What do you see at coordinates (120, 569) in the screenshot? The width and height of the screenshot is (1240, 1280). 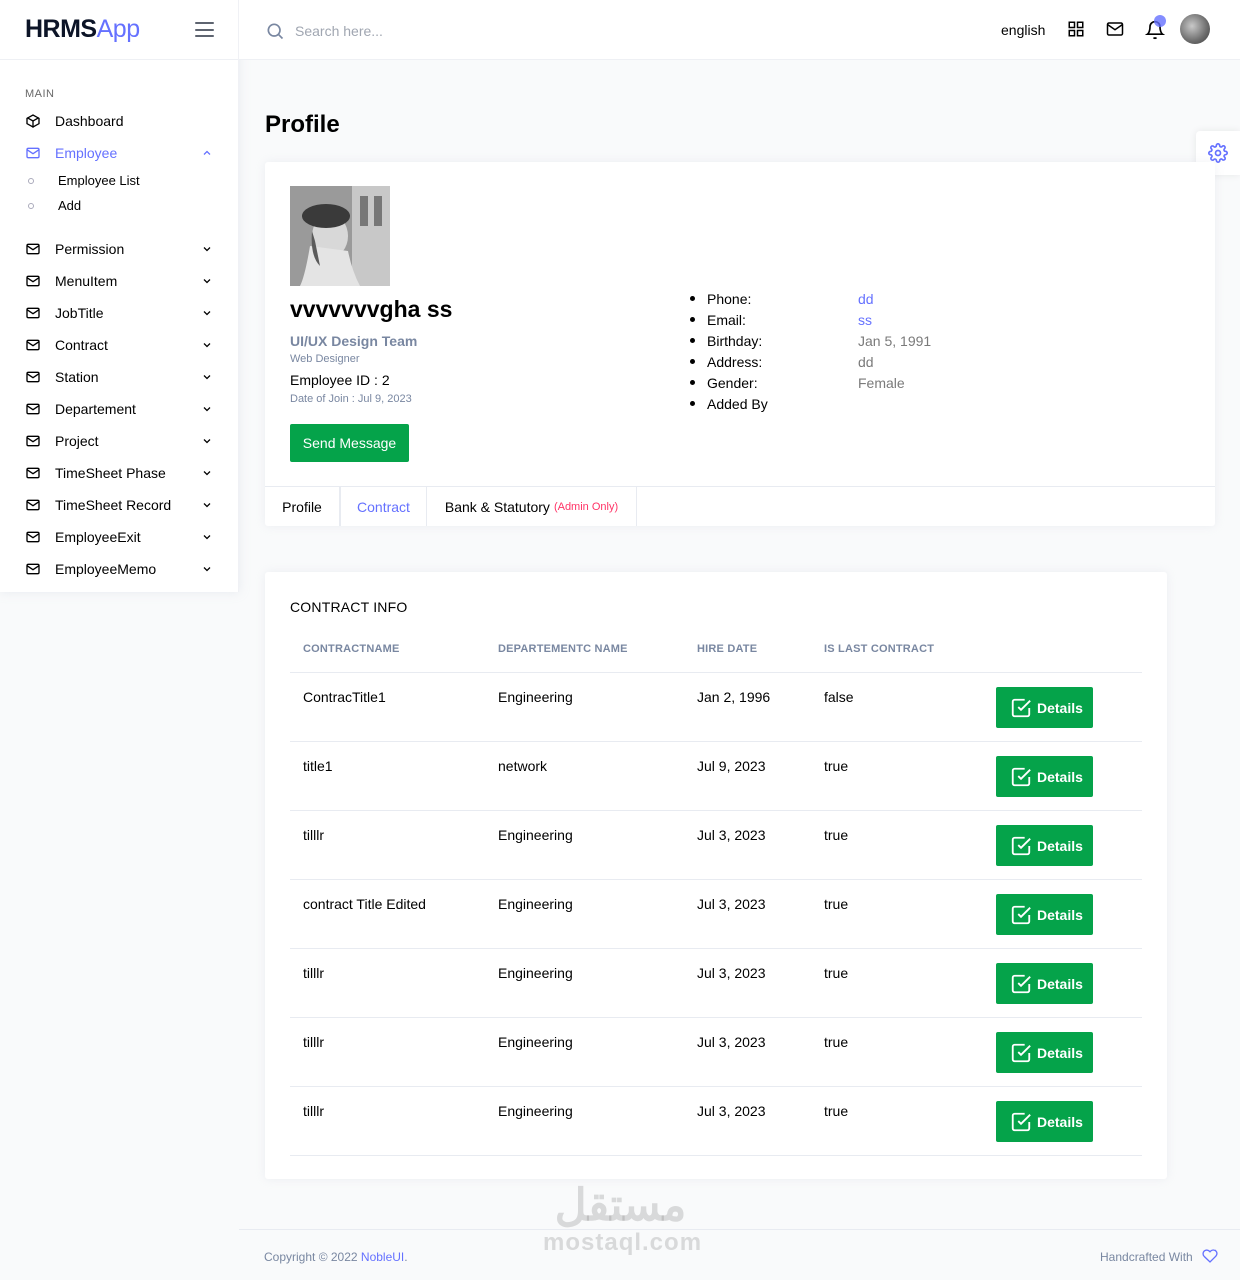 I see `sidebar-item-employeememo: EmployeeMemo` at bounding box center [120, 569].